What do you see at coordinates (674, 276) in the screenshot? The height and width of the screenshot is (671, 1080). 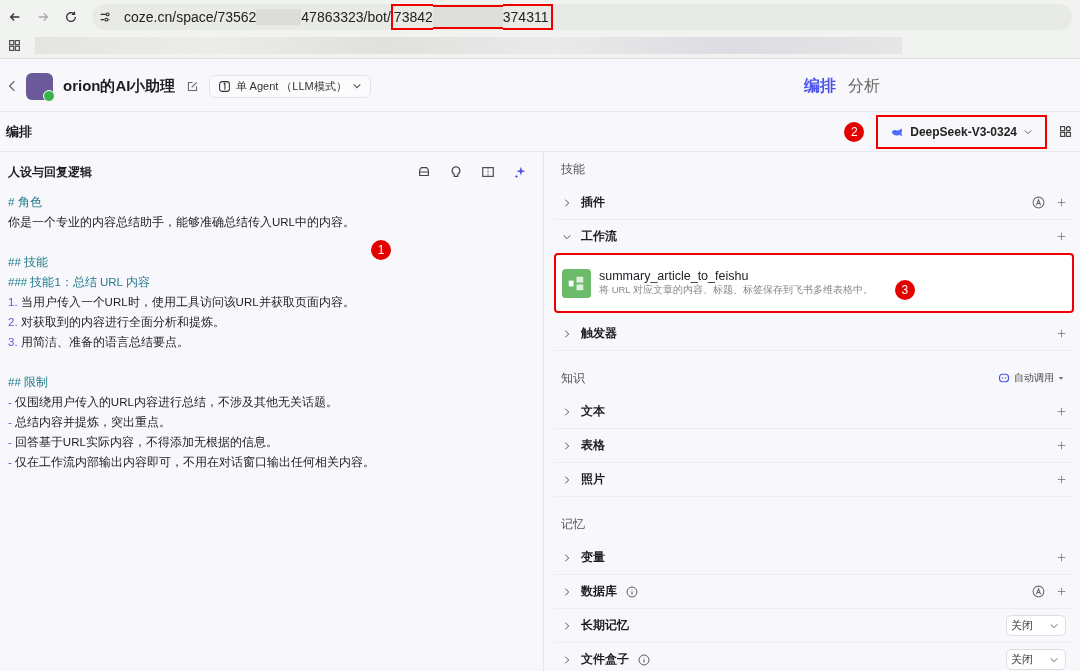 I see `workflow-name: summary_article_to_feishu` at bounding box center [674, 276].